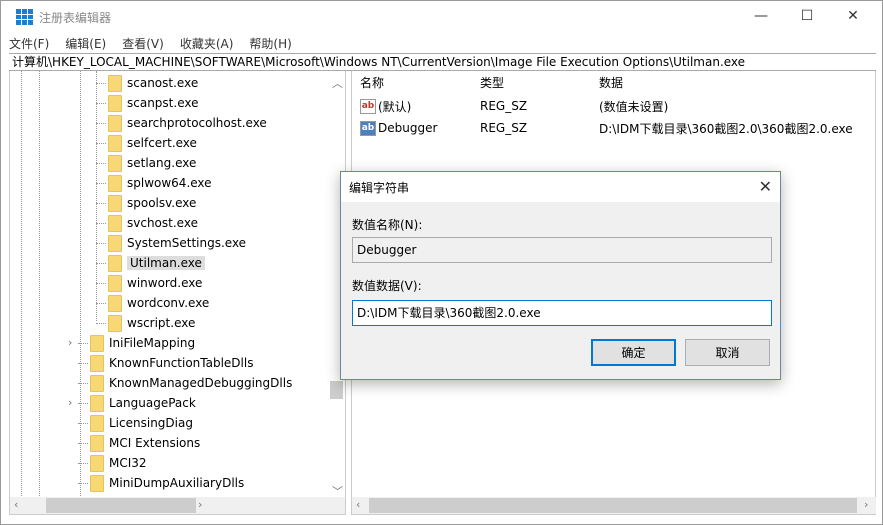 Image resolution: width=883 pixels, height=525 pixels. What do you see at coordinates (161, 323) in the screenshot?
I see `tree-item-label: wscript.exe` at bounding box center [161, 323].